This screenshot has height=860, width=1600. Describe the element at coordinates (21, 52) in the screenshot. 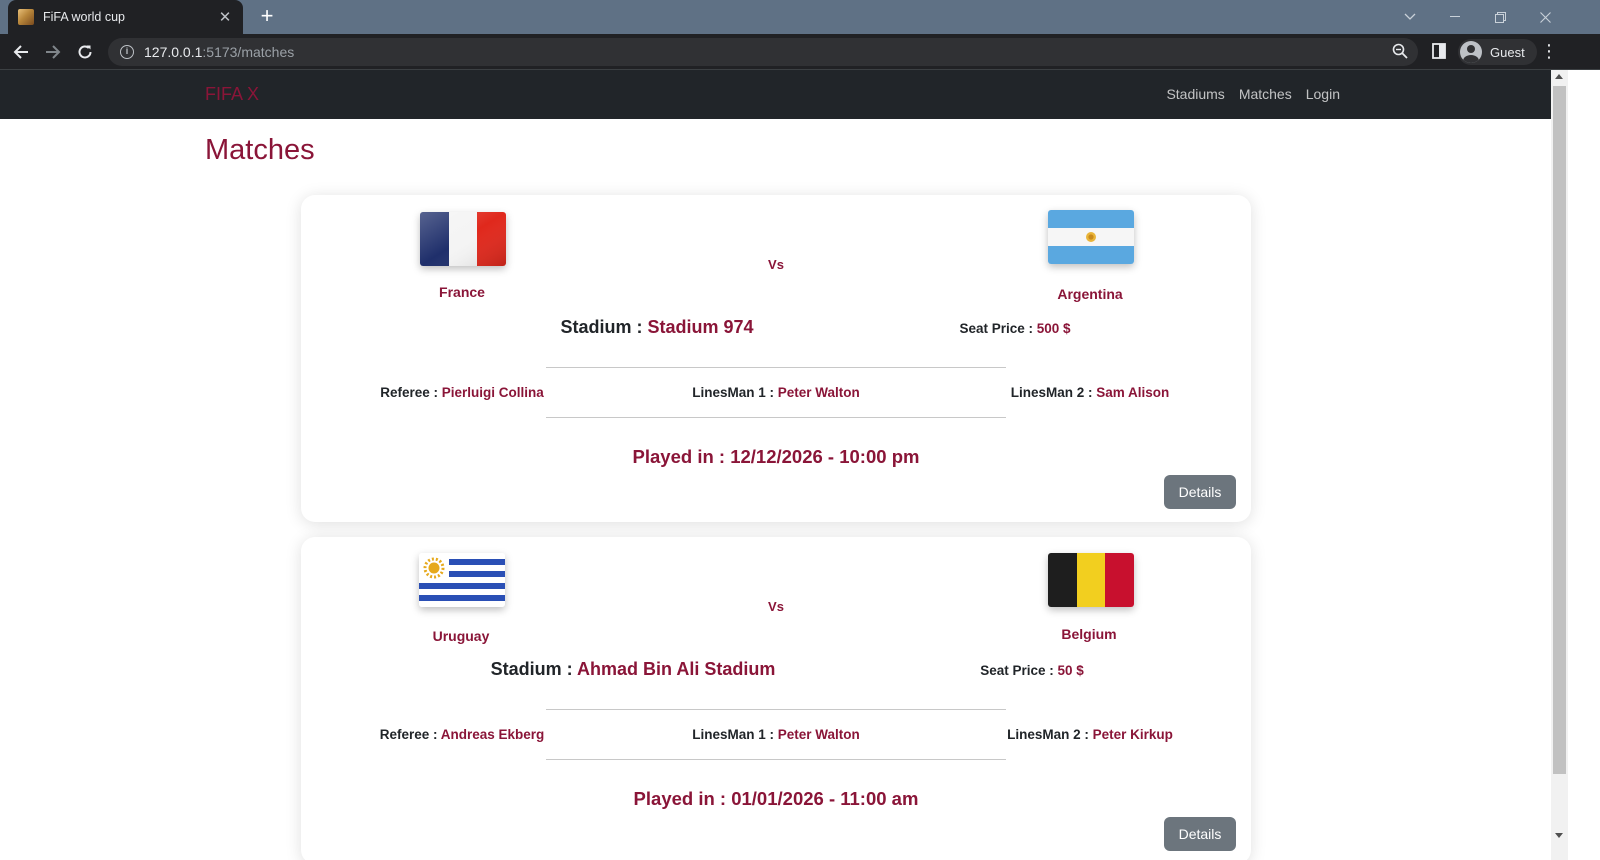

I see `back-arrow-icon` at that location.